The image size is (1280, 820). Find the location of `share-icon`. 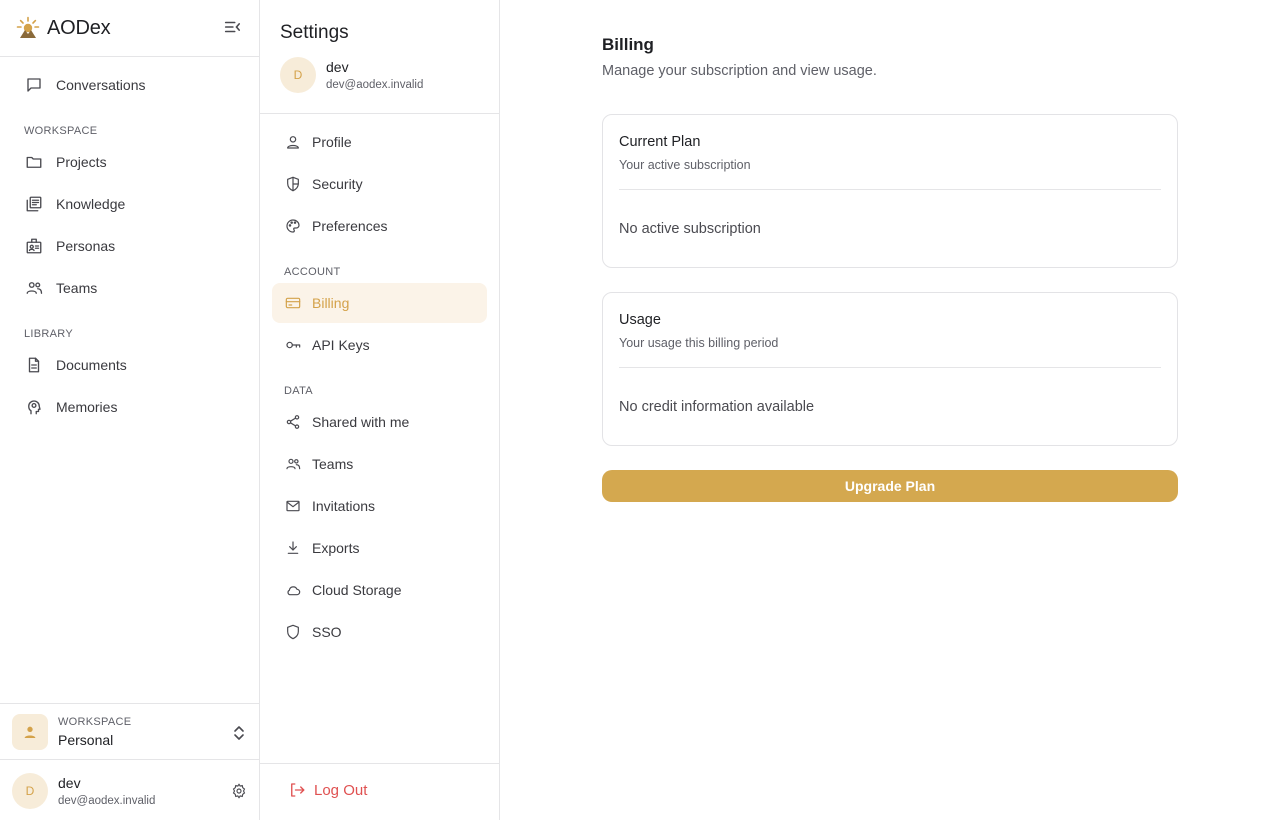

share-icon is located at coordinates (293, 422).